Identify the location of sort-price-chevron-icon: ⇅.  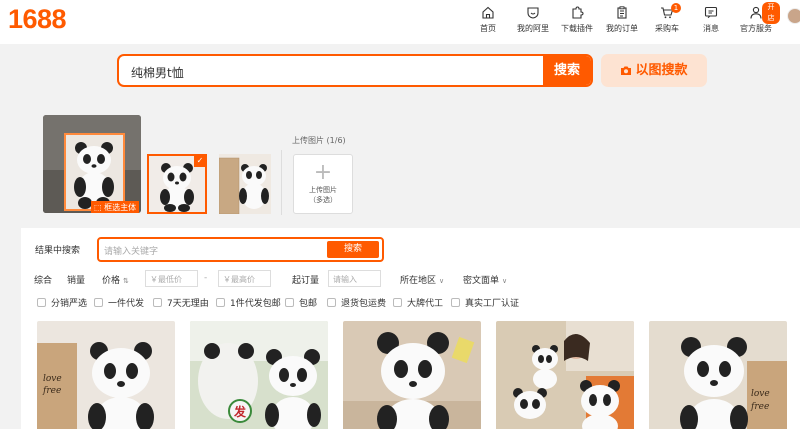
(126, 281).